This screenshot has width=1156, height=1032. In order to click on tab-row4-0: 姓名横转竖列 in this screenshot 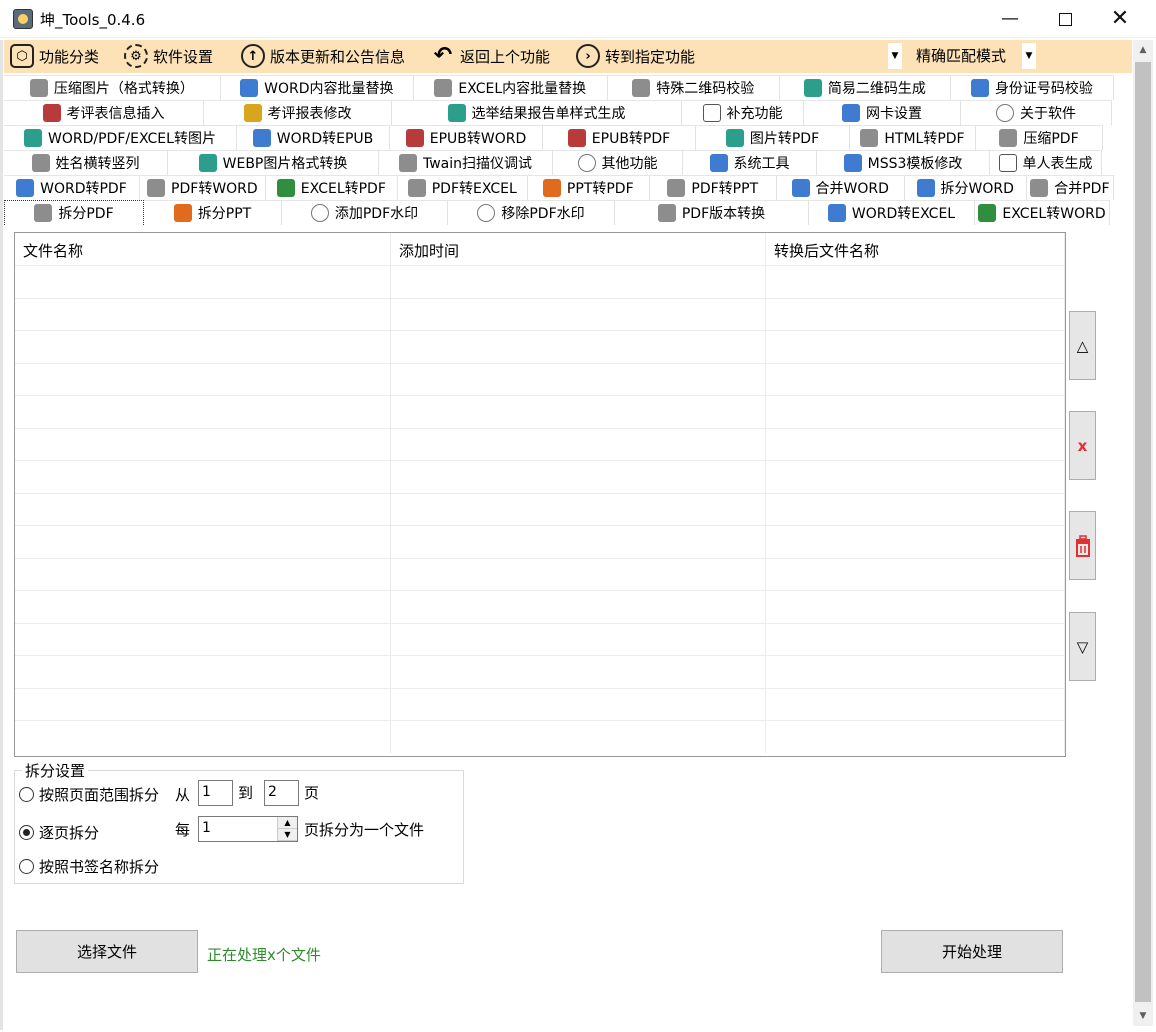, I will do `click(86, 162)`.